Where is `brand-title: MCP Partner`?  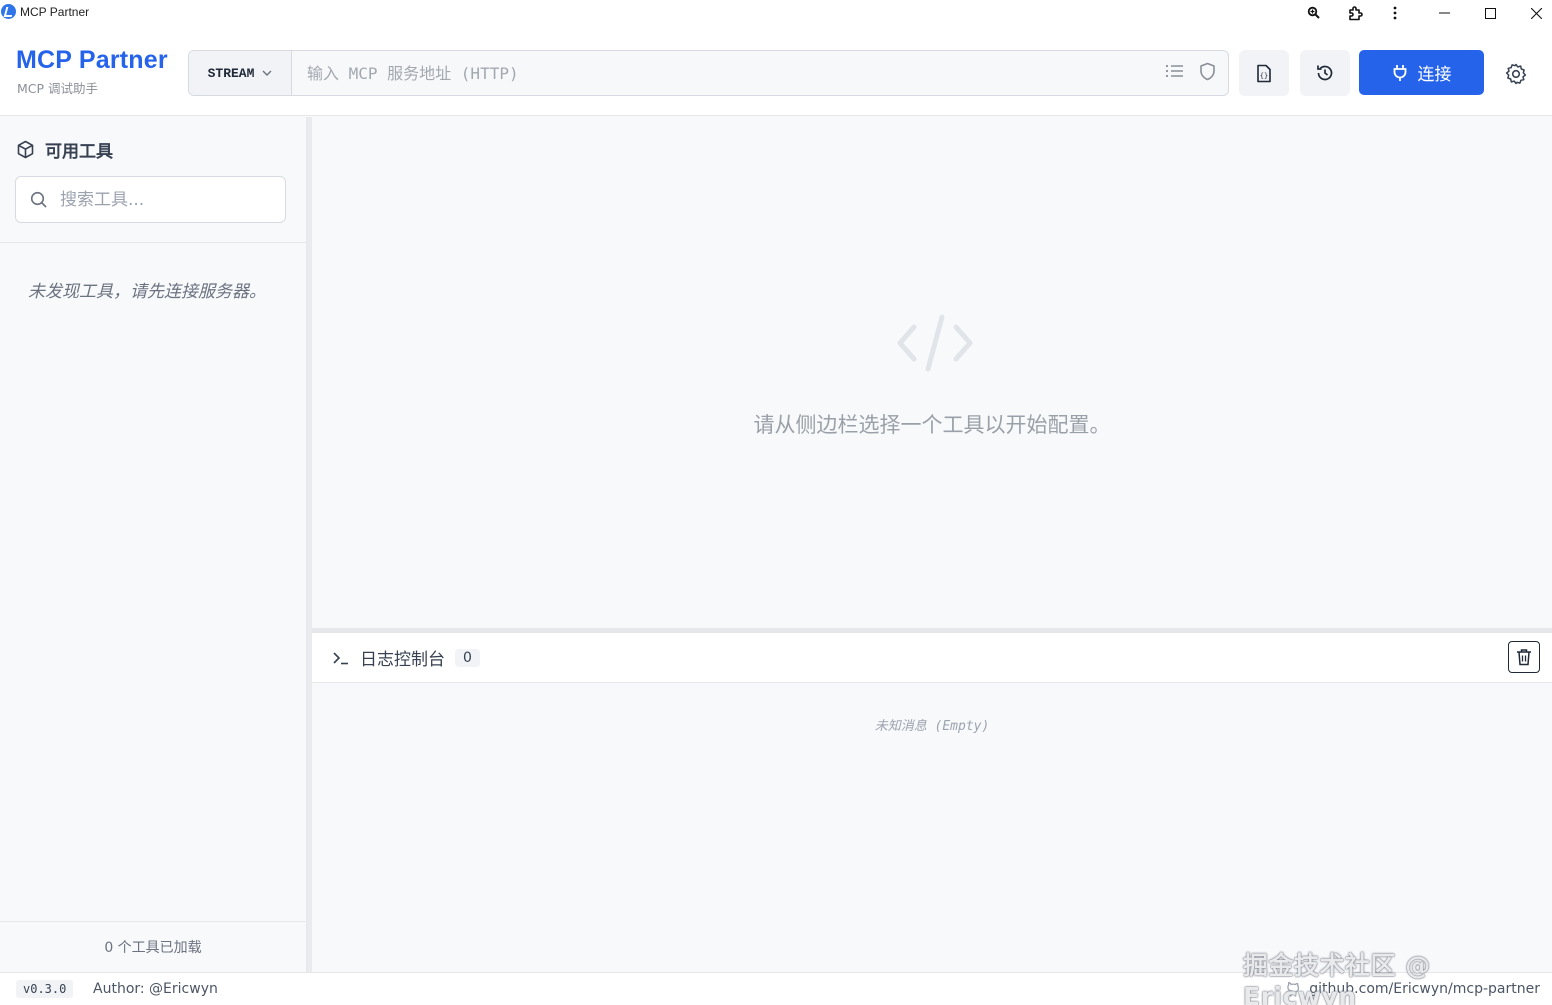
brand-title: MCP Partner is located at coordinates (92, 60).